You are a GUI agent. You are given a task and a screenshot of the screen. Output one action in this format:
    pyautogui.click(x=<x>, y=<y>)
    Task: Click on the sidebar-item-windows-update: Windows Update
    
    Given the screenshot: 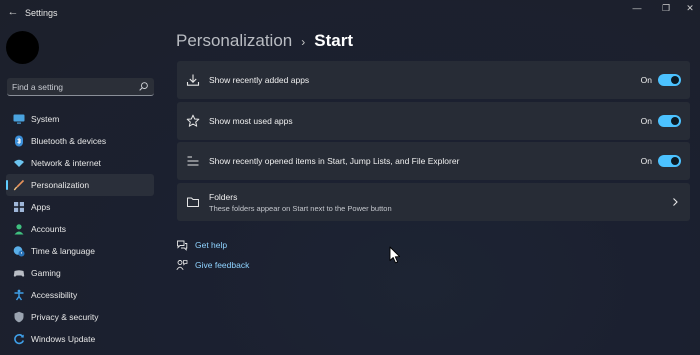 What is the action you would take?
    pyautogui.click(x=80, y=339)
    